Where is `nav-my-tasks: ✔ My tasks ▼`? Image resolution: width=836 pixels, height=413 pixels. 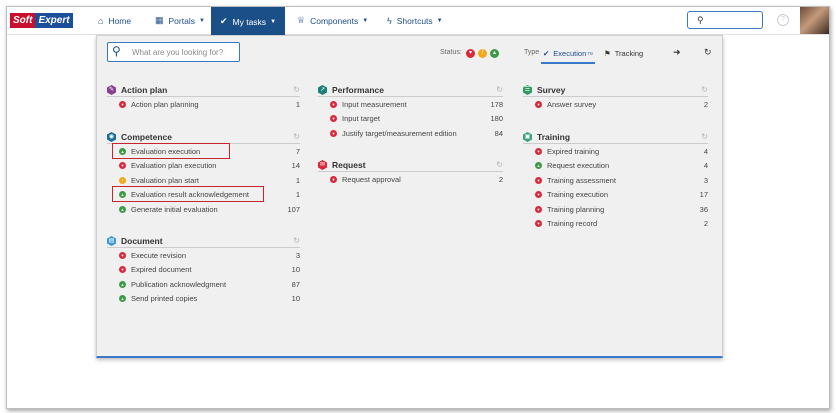 nav-my-tasks: ✔ My tasks ▼ is located at coordinates (248, 21).